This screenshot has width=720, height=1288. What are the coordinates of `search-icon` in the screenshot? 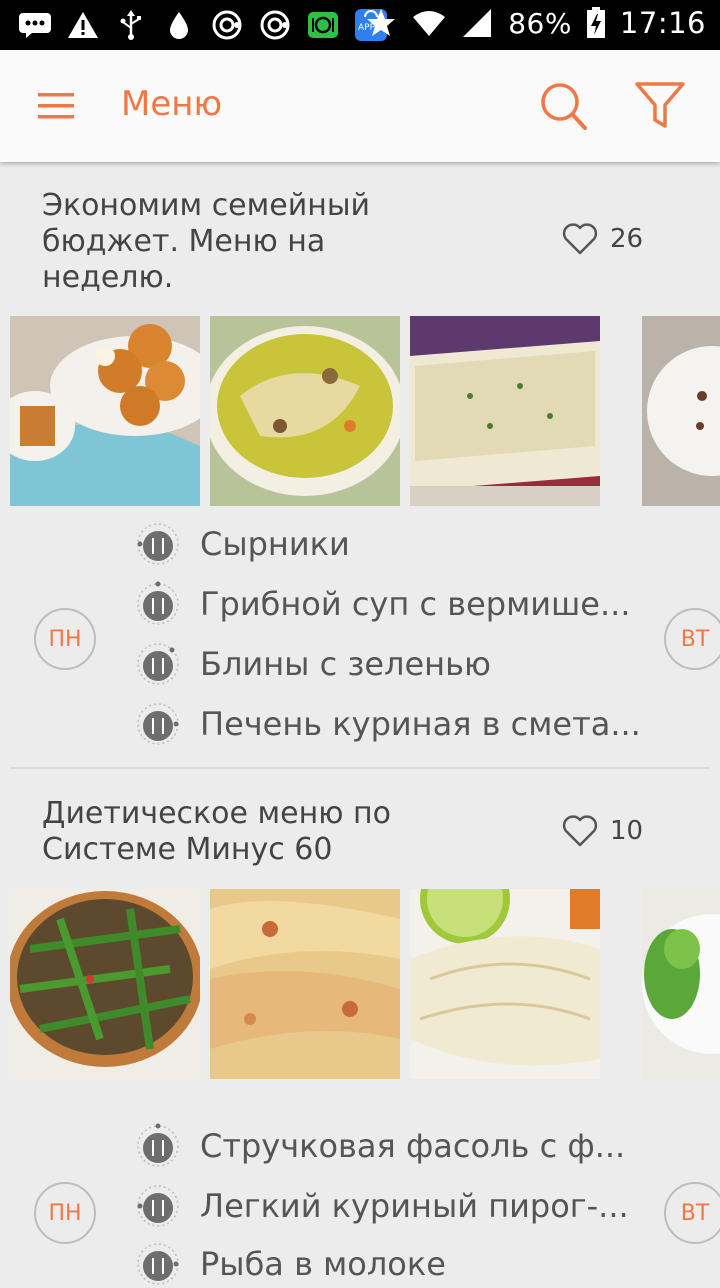 It's located at (564, 106).